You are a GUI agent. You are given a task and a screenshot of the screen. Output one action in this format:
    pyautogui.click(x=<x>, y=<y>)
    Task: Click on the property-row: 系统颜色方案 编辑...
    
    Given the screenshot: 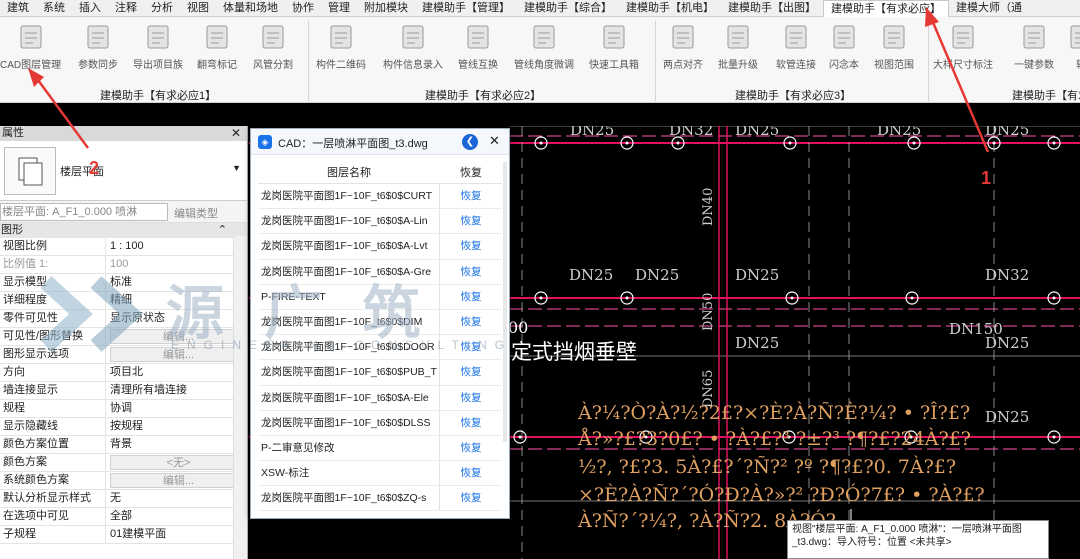 What is the action you would take?
    pyautogui.click(x=123, y=481)
    